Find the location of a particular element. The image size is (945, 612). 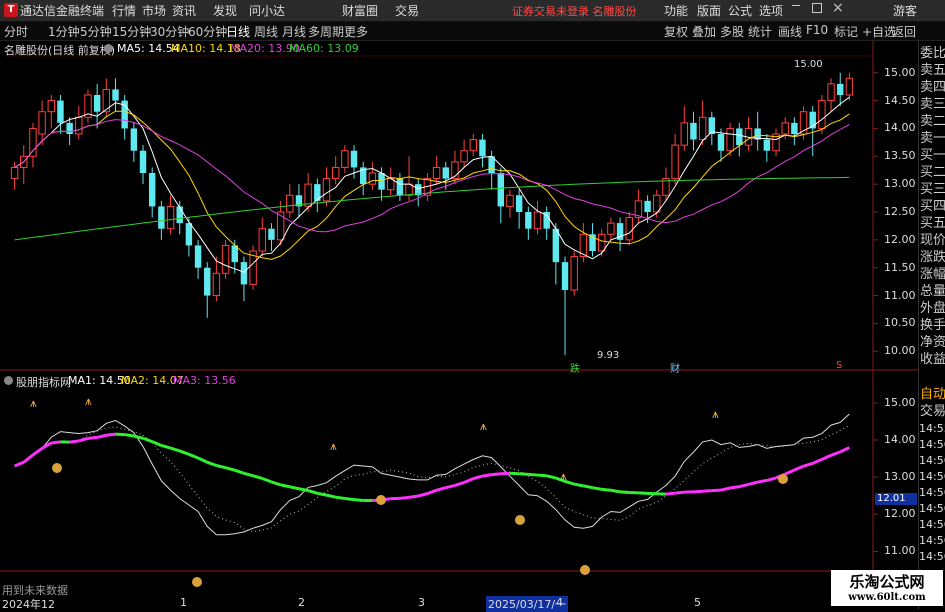

price-tick-label: 12.00 is located at coordinates (900, 239).